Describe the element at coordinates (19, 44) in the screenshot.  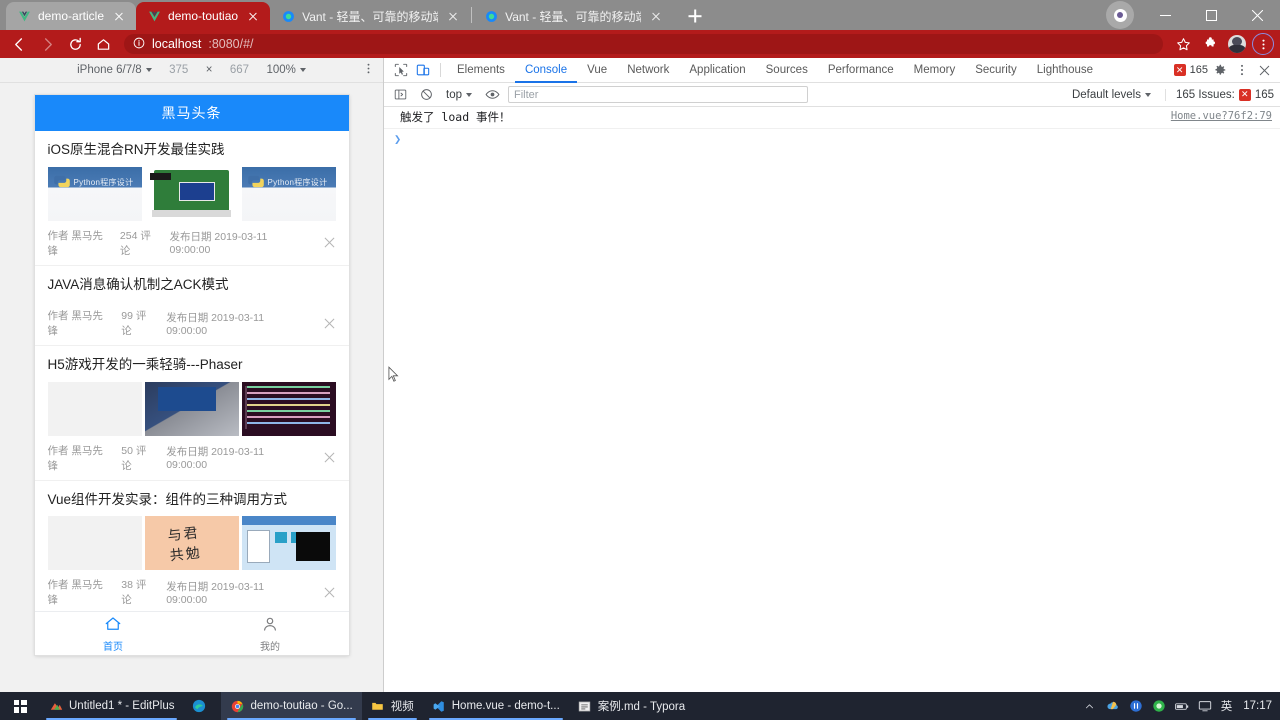
I see `back-button` at that location.